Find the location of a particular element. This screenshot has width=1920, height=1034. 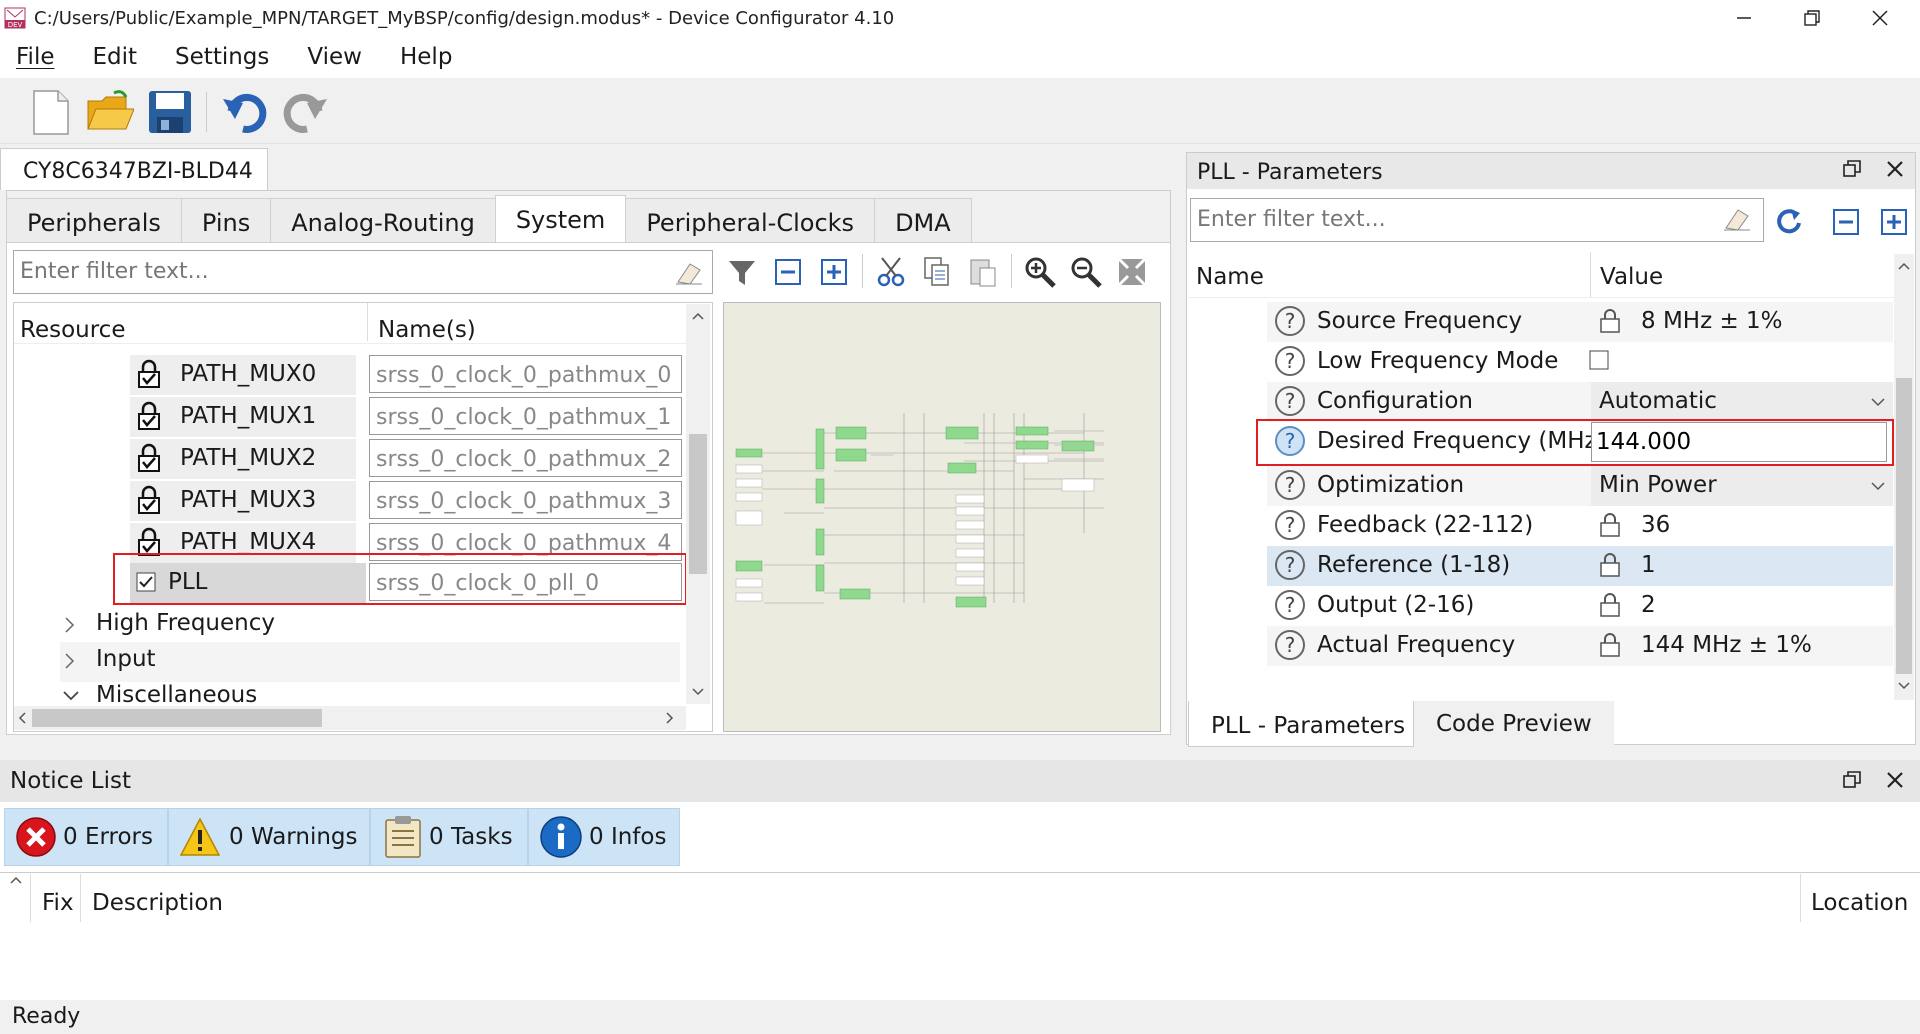

zoom-out-button is located at coordinates (1086, 272).